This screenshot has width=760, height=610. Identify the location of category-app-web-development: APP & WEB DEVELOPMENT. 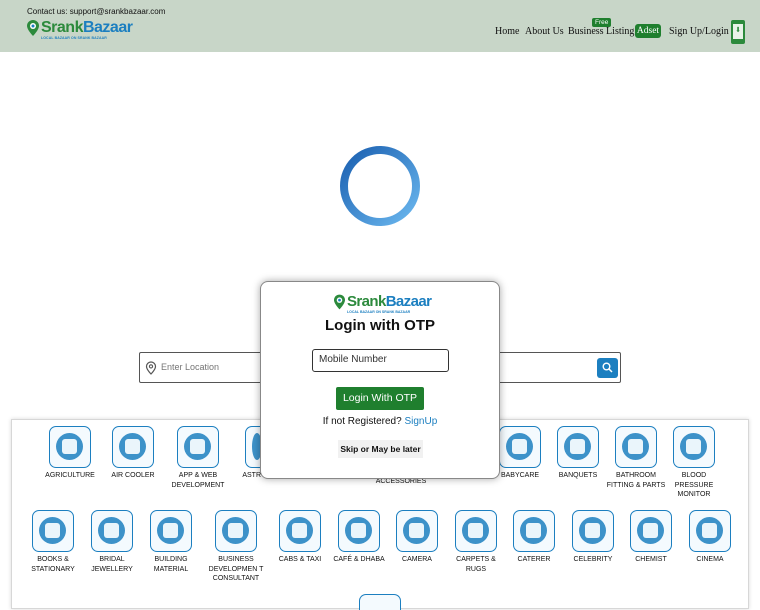
(198, 458).